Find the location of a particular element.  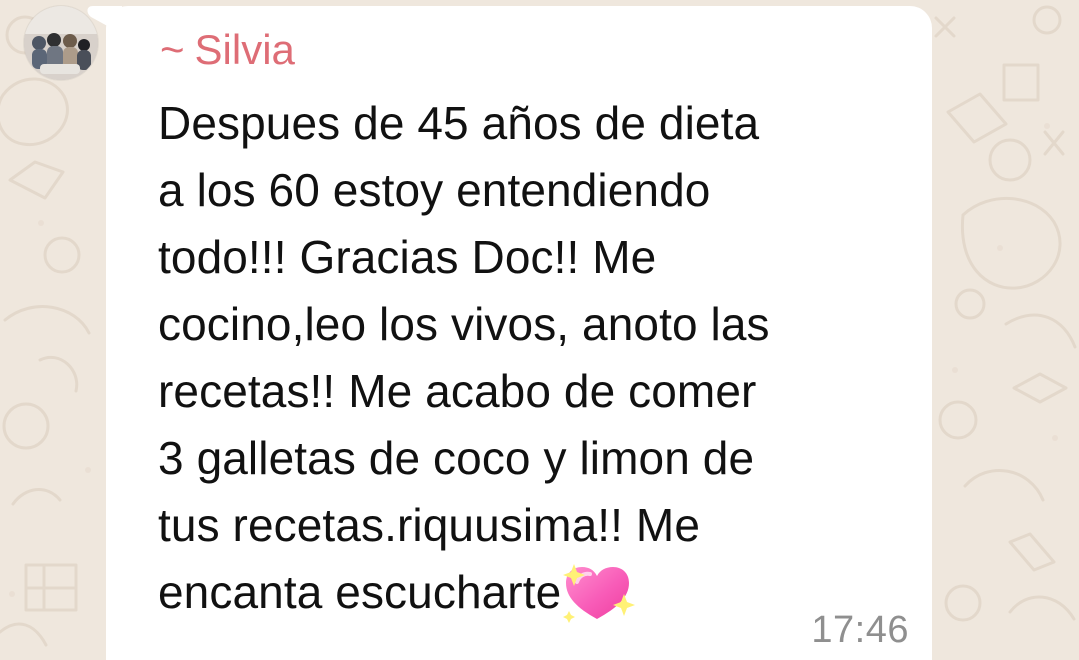

message-line: a los 60 estoy entendiendo is located at coordinates (434, 190).